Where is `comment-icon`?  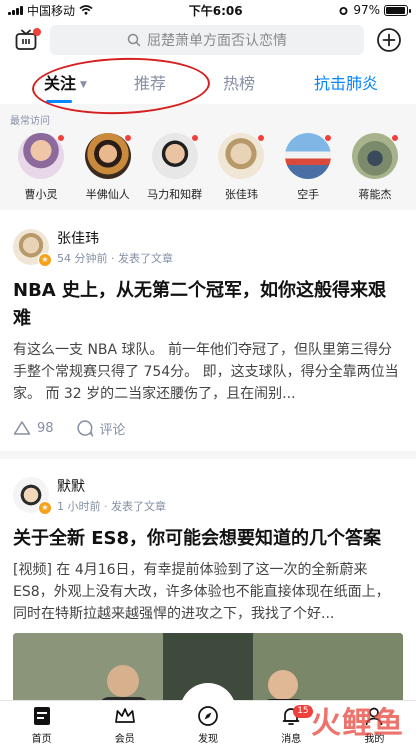
comment-icon is located at coordinates (84, 428).